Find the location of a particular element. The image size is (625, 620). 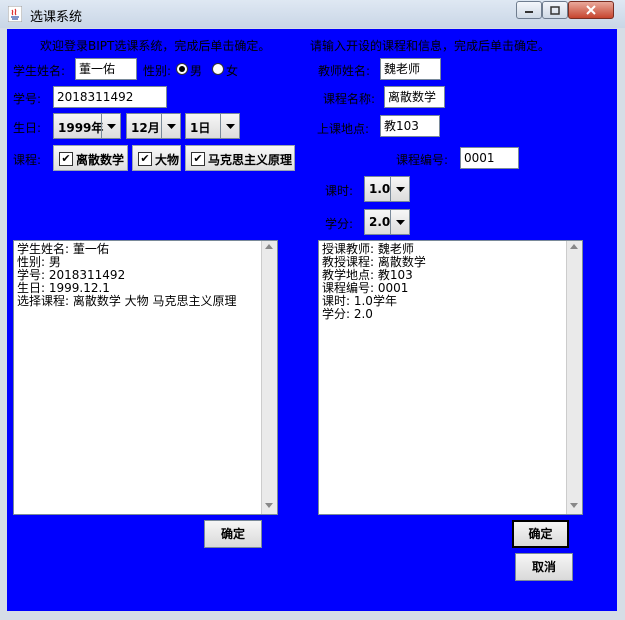

birth-month-value: 12月 is located at coordinates (145, 128).